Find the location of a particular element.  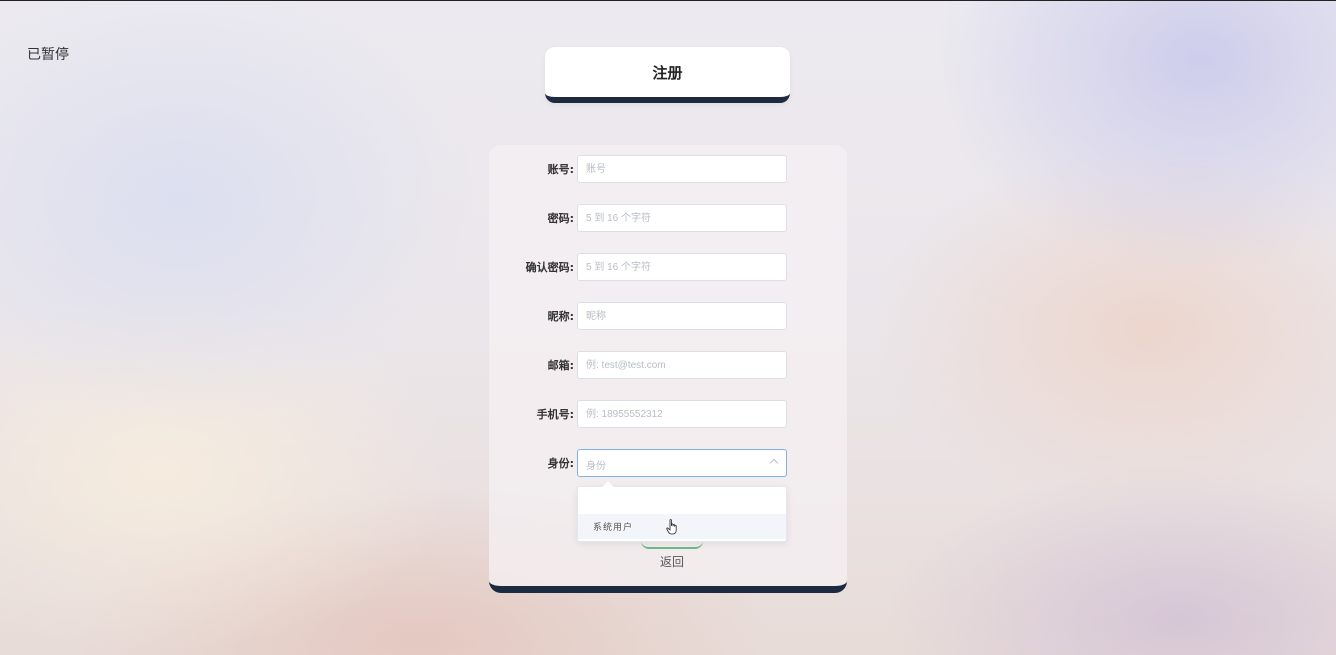

phone-row: 手机号: is located at coordinates (668, 414).